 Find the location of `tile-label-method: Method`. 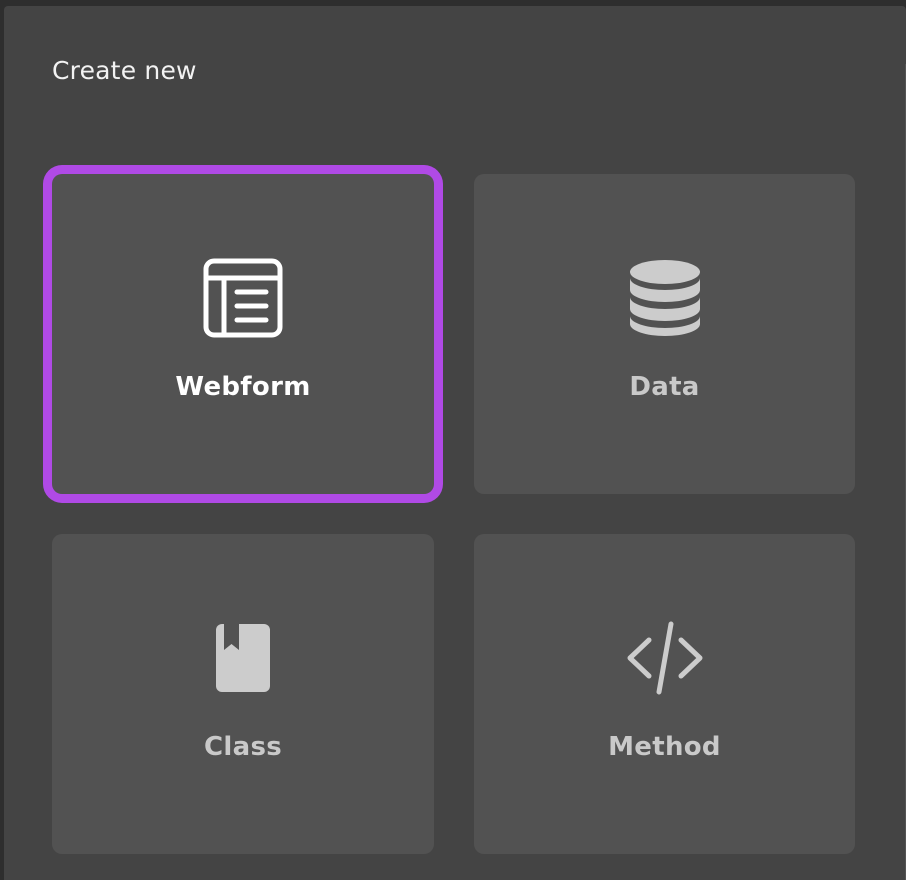

tile-label-method: Method is located at coordinates (664, 747).